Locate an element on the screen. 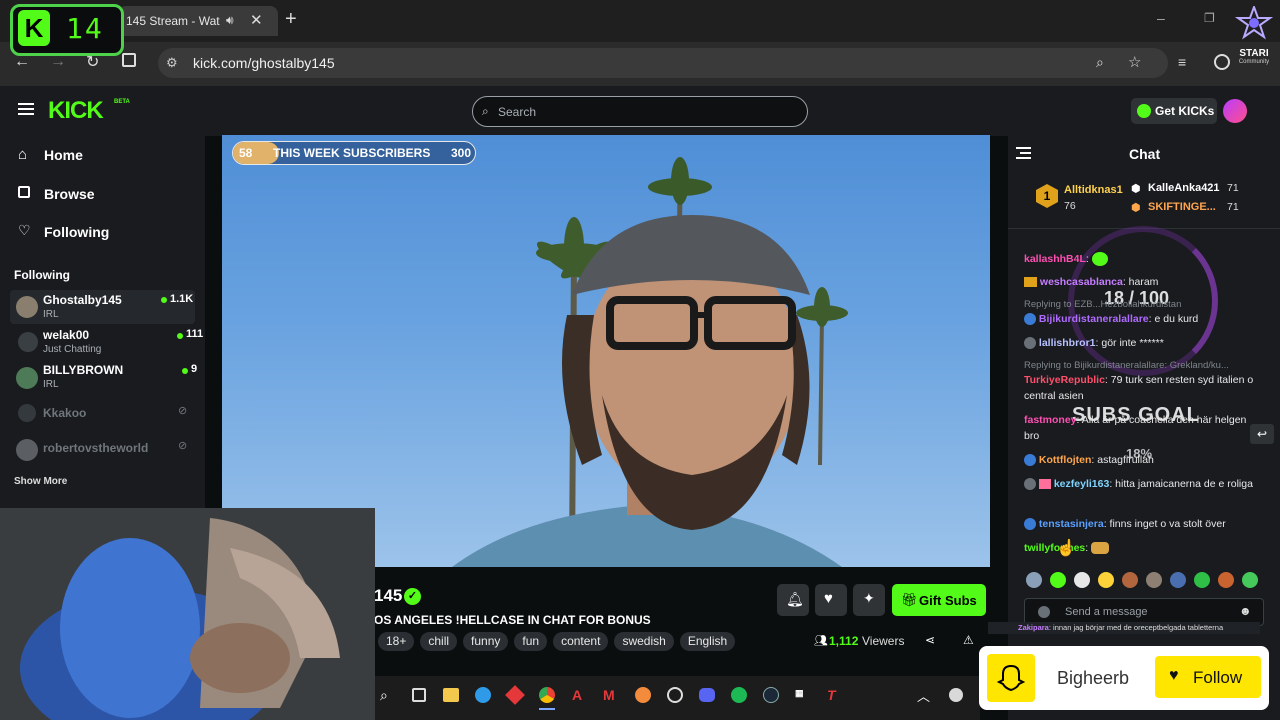  channel-name: robertovstheworld is located at coordinates (96, 448).